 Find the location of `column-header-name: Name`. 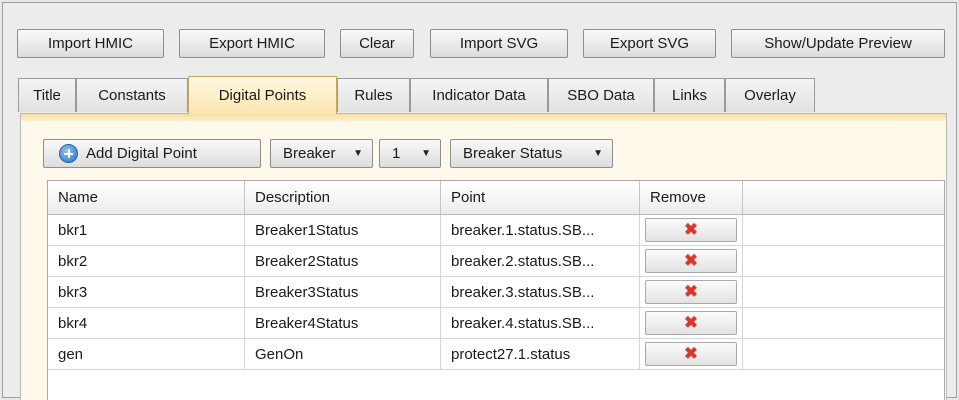

column-header-name: Name is located at coordinates (146, 197).